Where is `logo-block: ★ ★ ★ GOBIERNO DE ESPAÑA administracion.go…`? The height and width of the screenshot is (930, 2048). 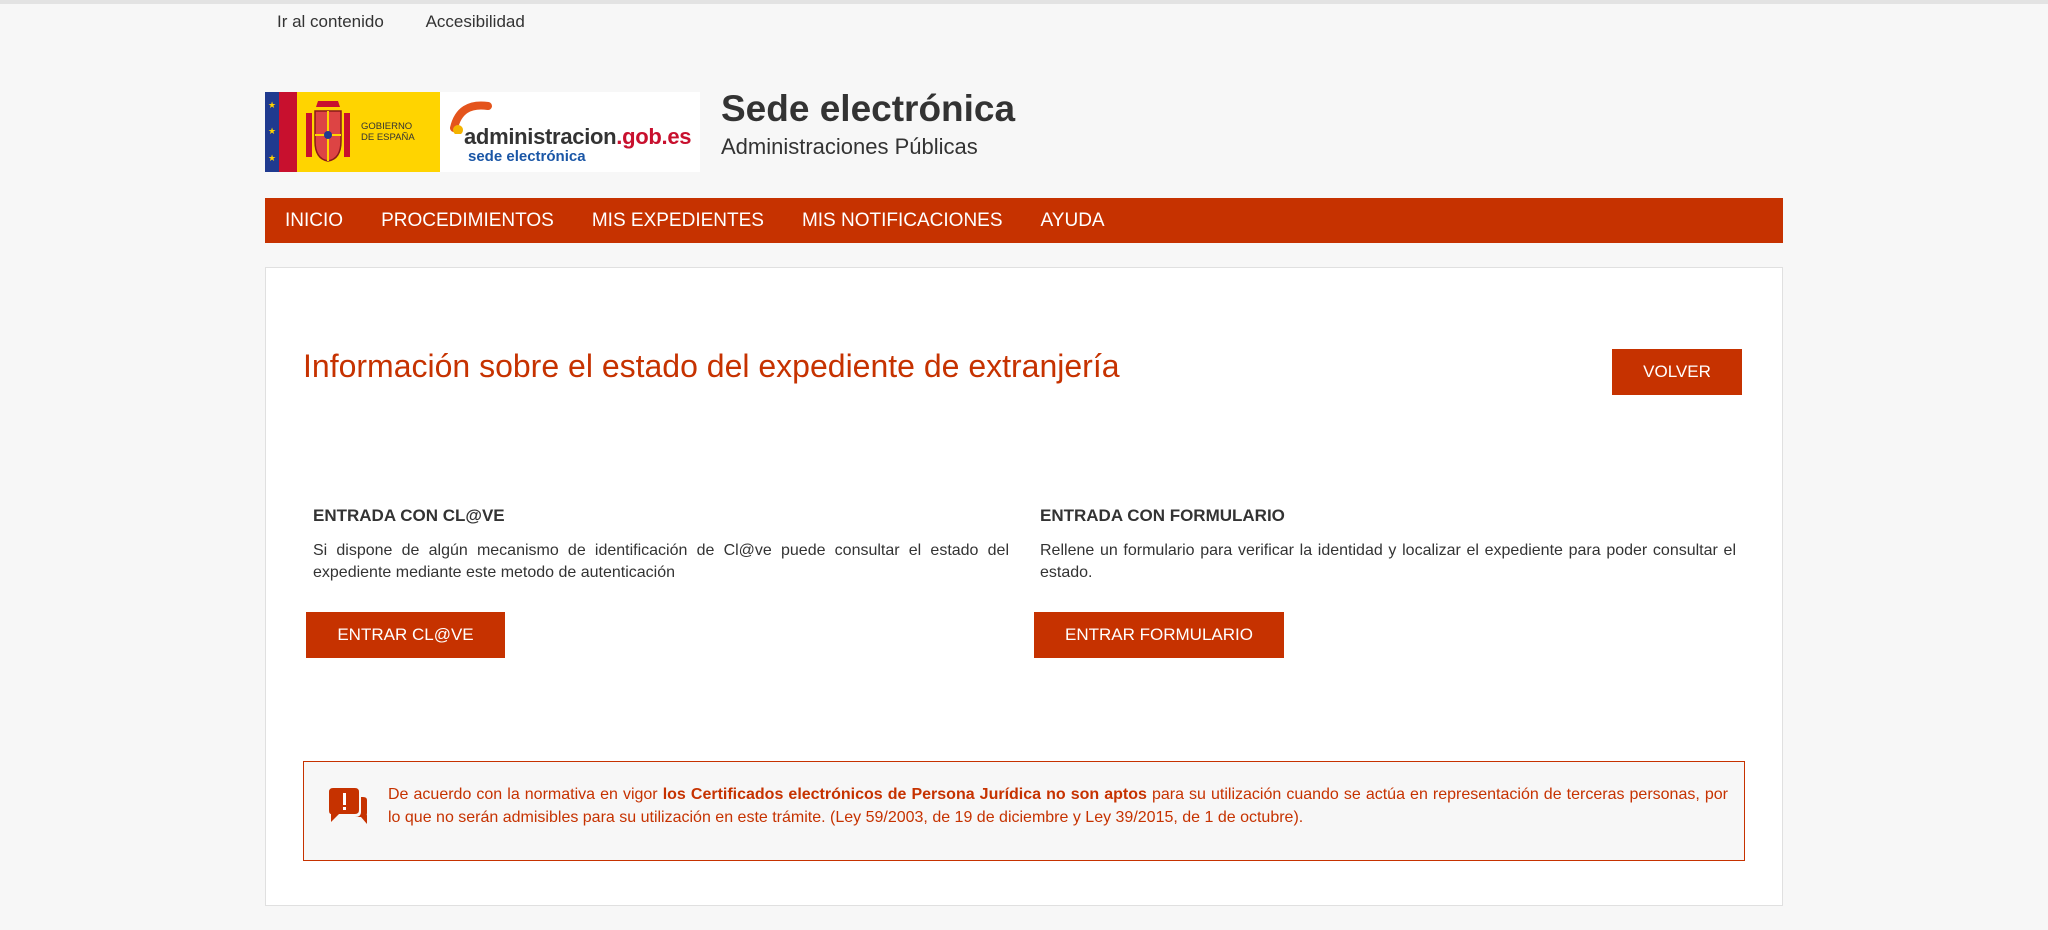
logo-block: ★ ★ ★ GOBIERNO DE ESPAÑA administracion.go… is located at coordinates (482, 132).